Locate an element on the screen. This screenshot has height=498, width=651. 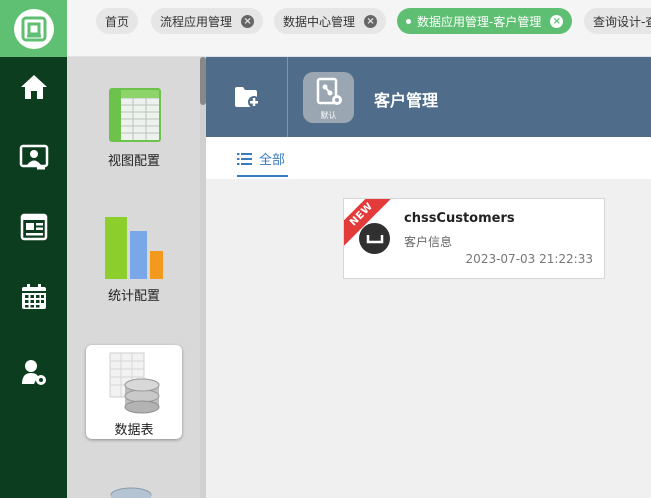
bracket-icon is located at coordinates (374, 238).